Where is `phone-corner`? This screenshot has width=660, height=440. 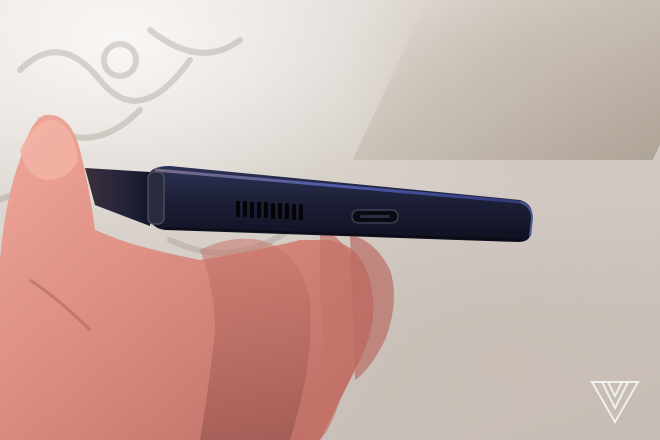 phone-corner is located at coordinates (156, 198).